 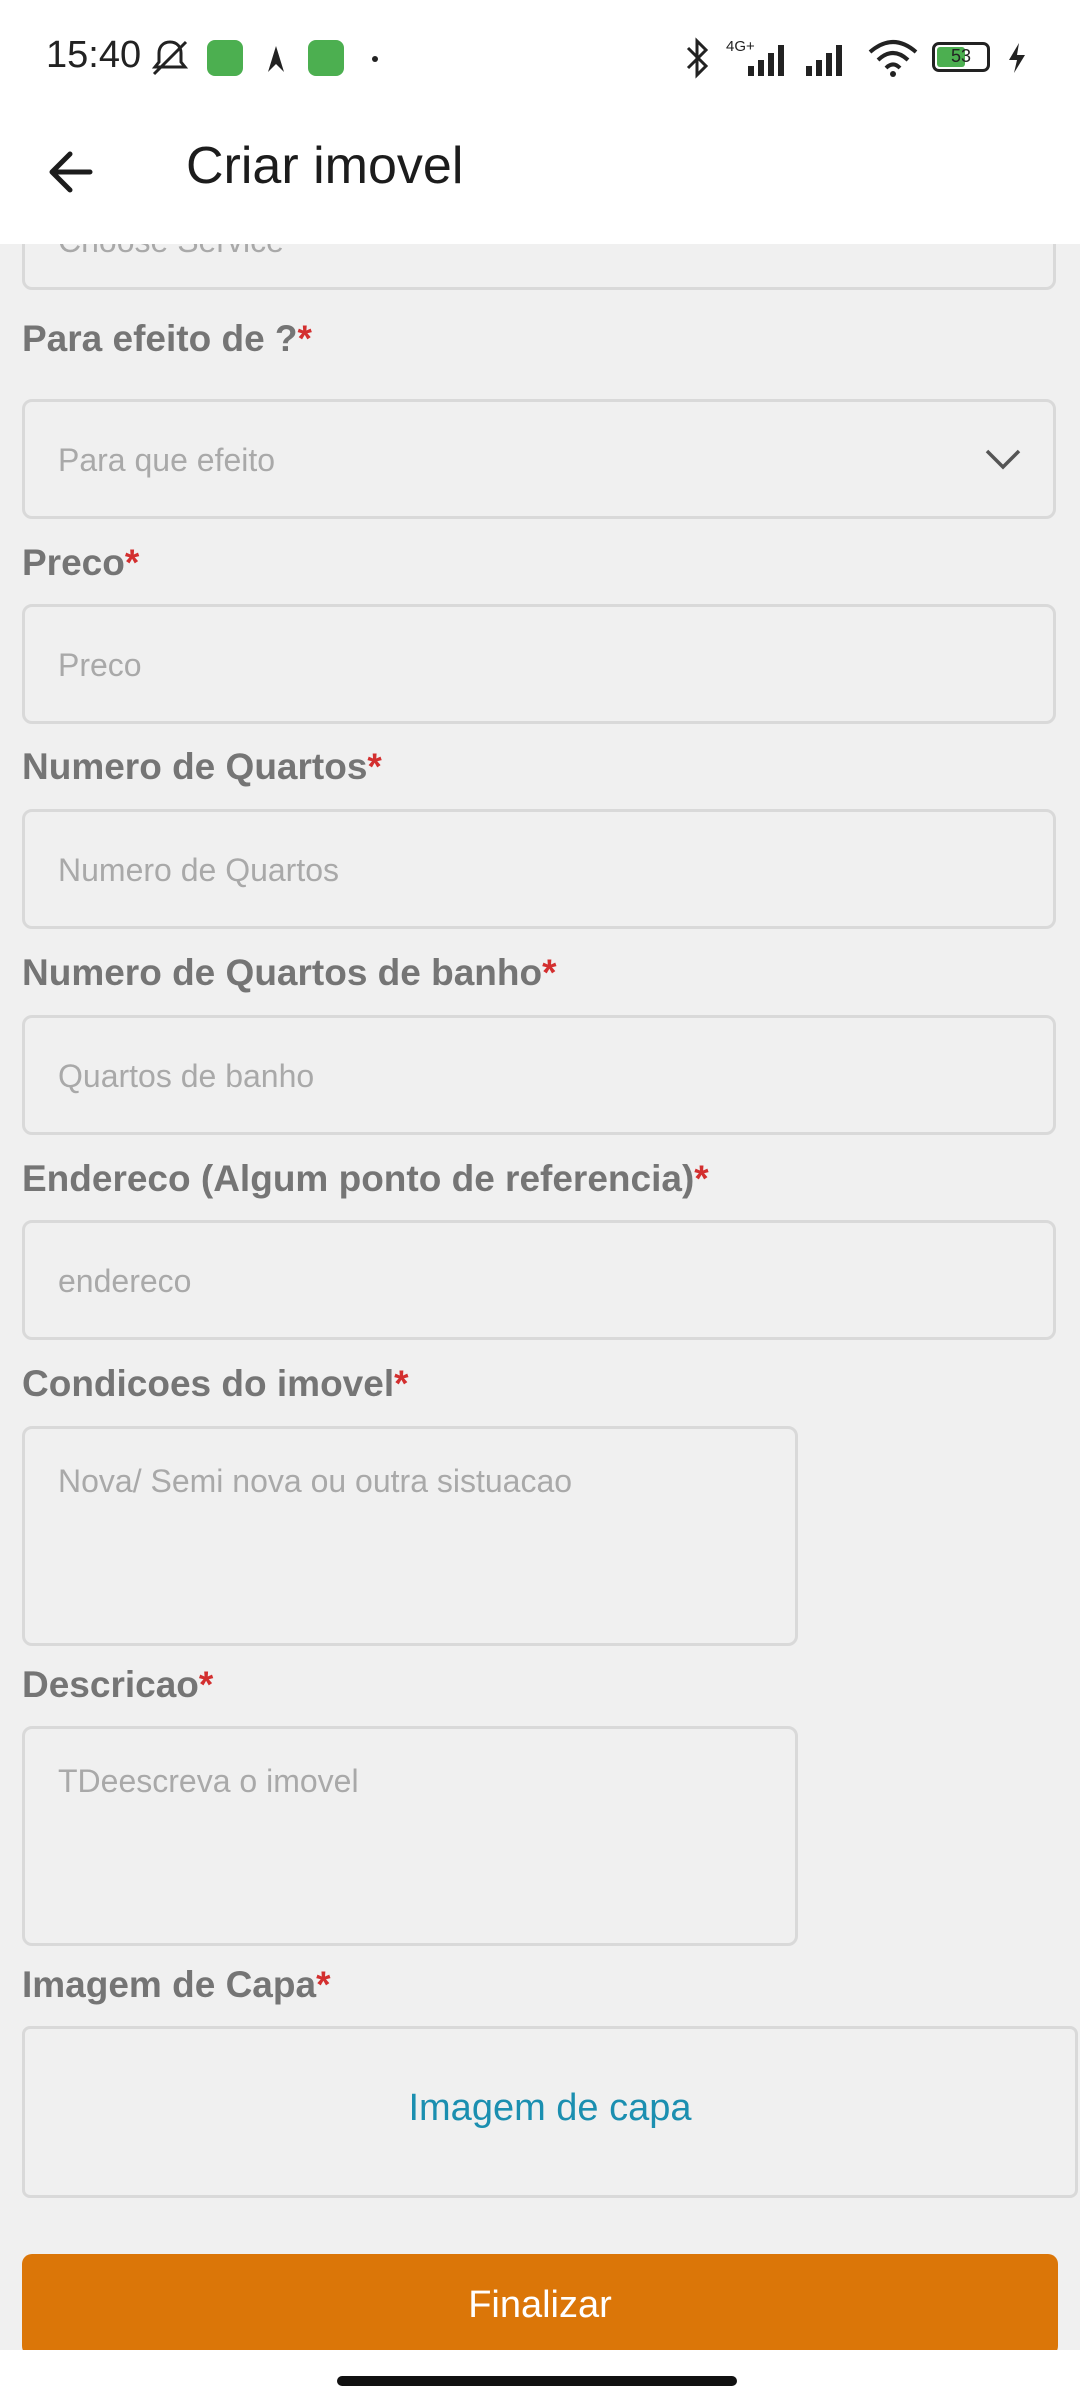 I want to click on dot-icon, so click(x=375, y=59).